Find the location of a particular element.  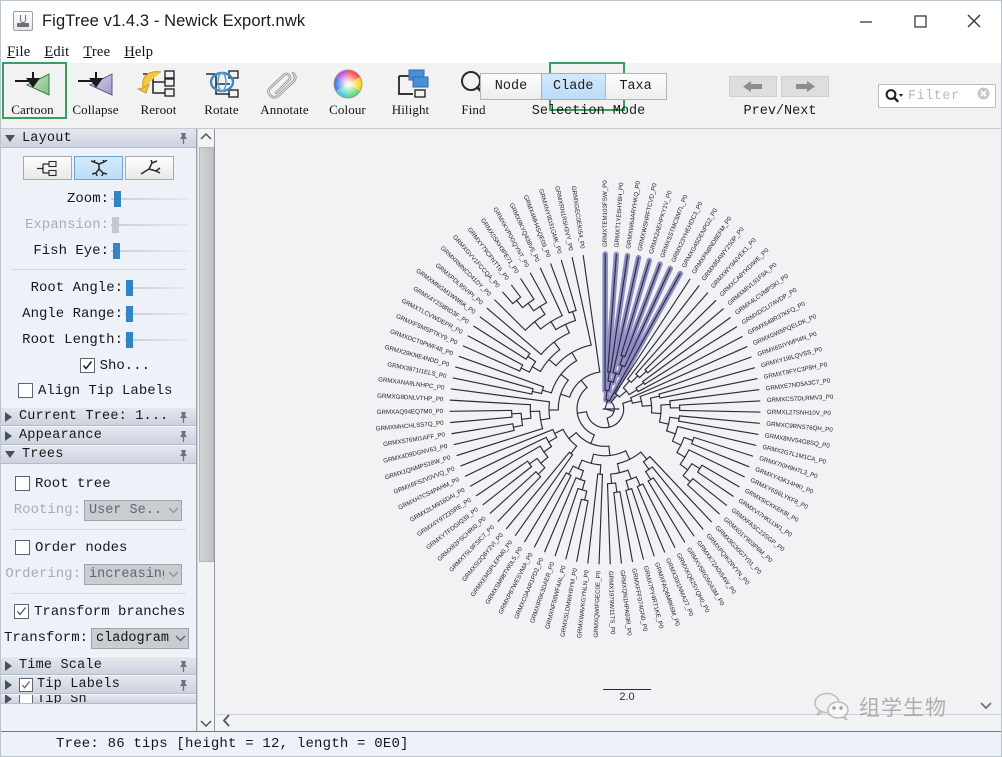

colour-label: Colour is located at coordinates (347, 109).